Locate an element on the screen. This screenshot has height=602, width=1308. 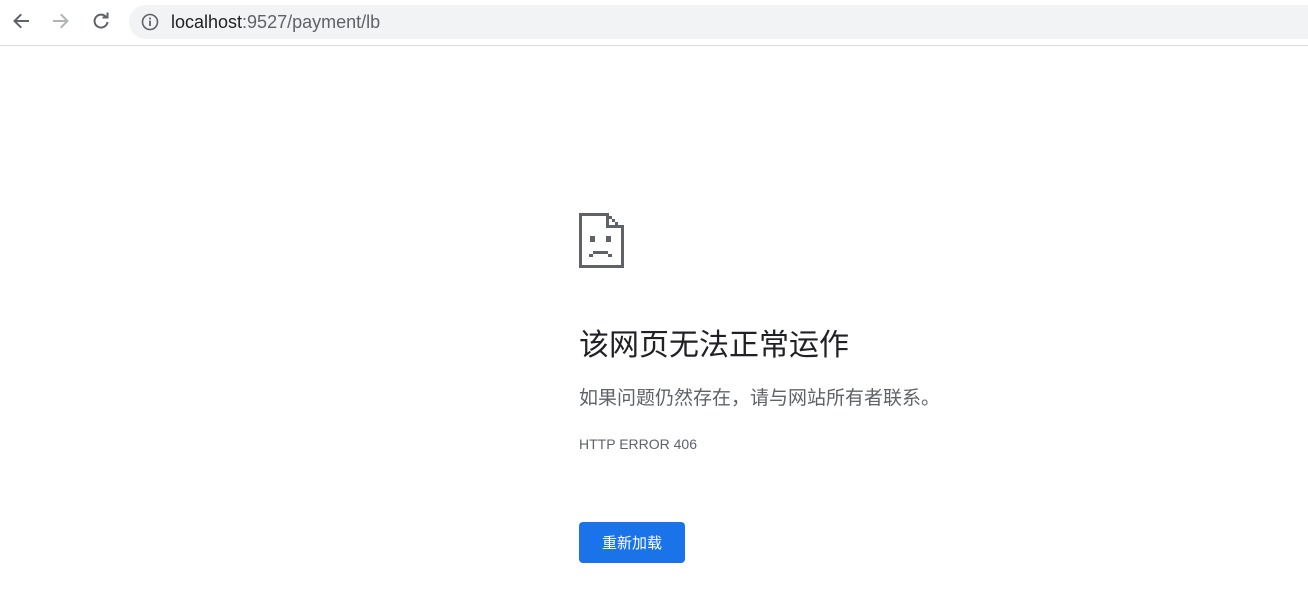
arrow-left-icon is located at coordinates (21, 21).